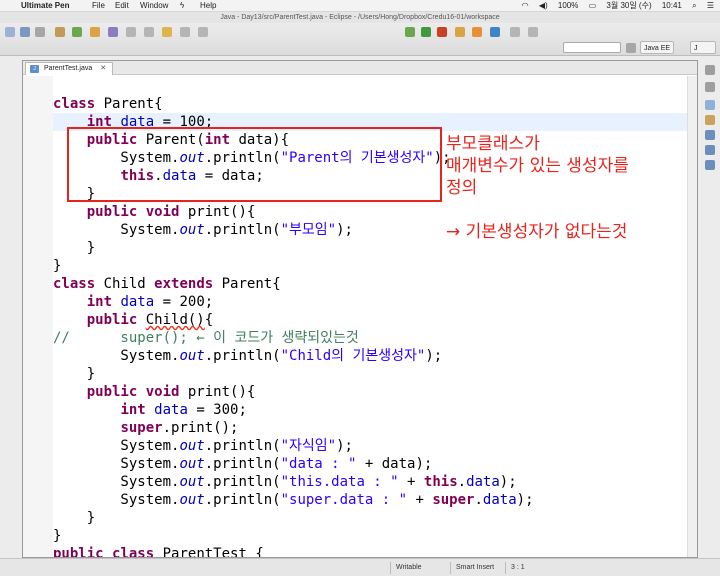 The width and height of the screenshot is (720, 576). I want to click on annotation-highlight-box, so click(254, 164).